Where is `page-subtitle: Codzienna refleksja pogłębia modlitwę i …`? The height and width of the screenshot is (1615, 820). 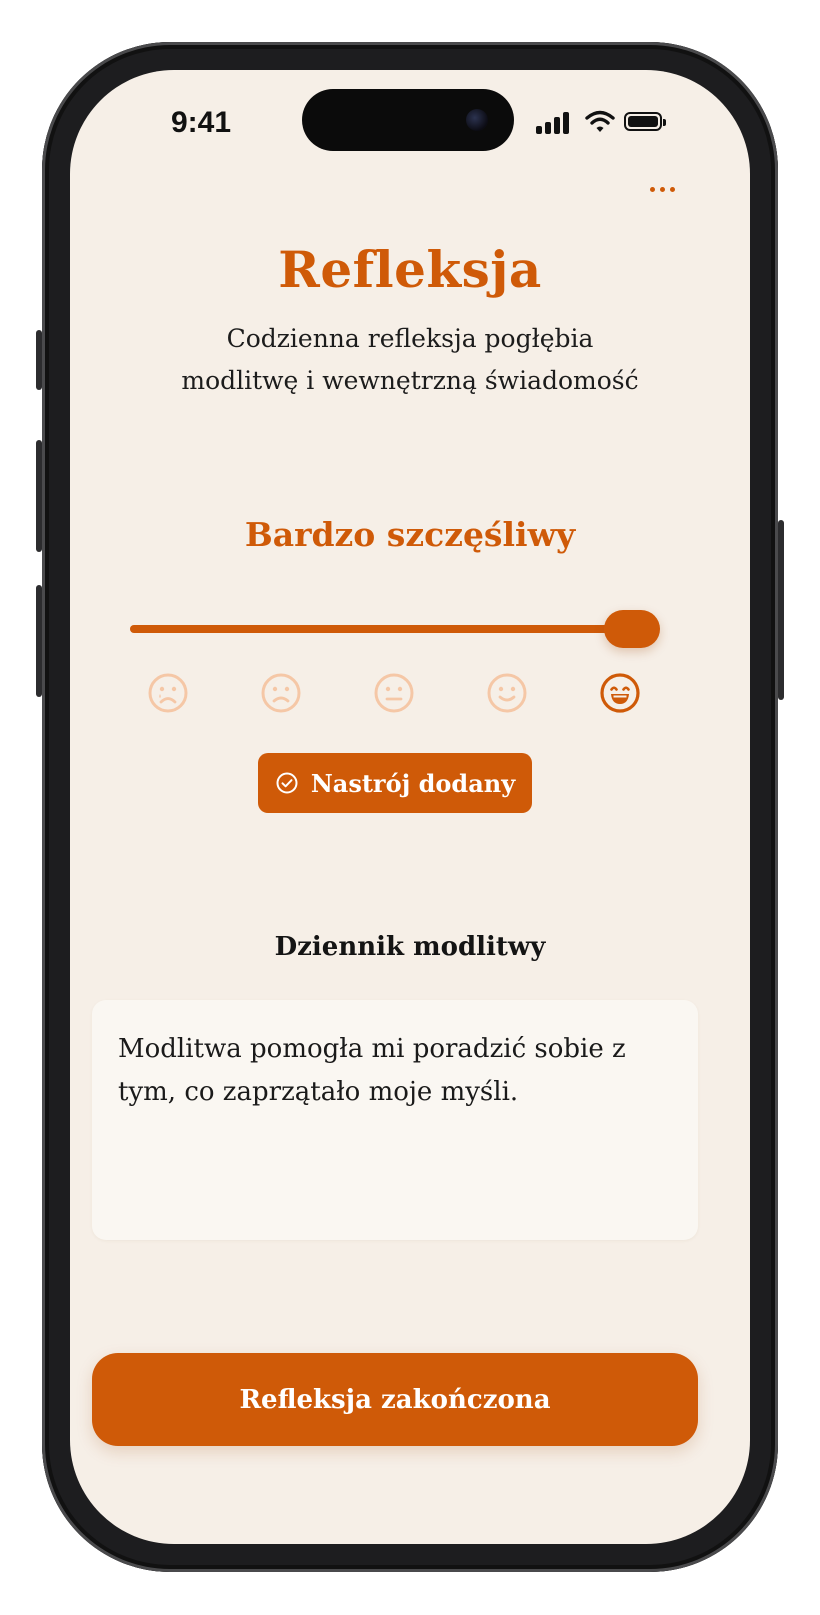
page-subtitle: Codzienna refleksja pogłębia modlitwę i … is located at coordinates (410, 360).